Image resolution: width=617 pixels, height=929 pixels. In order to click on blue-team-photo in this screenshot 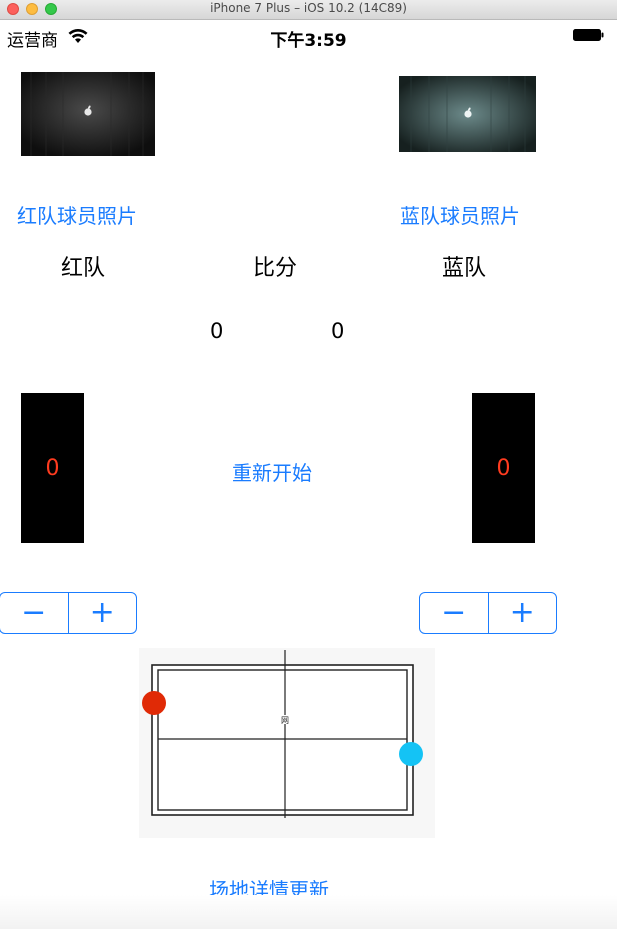, I will do `click(467, 114)`.